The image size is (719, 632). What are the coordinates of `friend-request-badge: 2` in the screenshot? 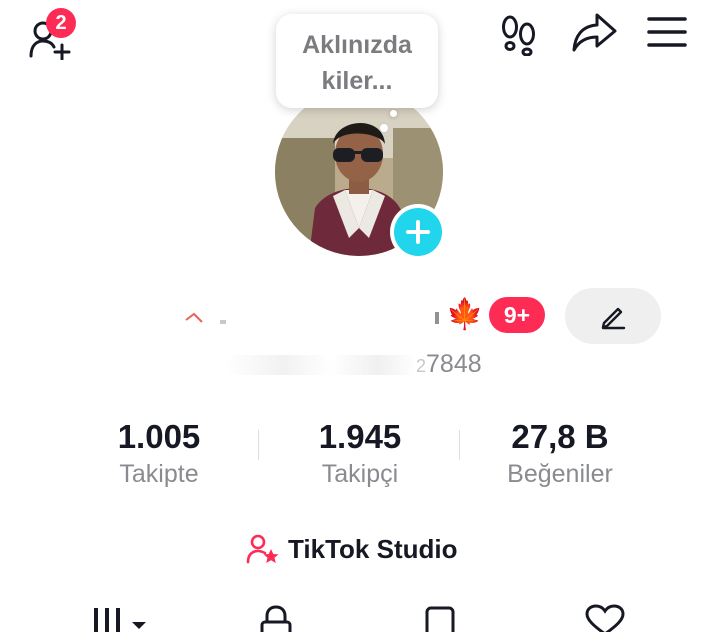 It's located at (61, 23).